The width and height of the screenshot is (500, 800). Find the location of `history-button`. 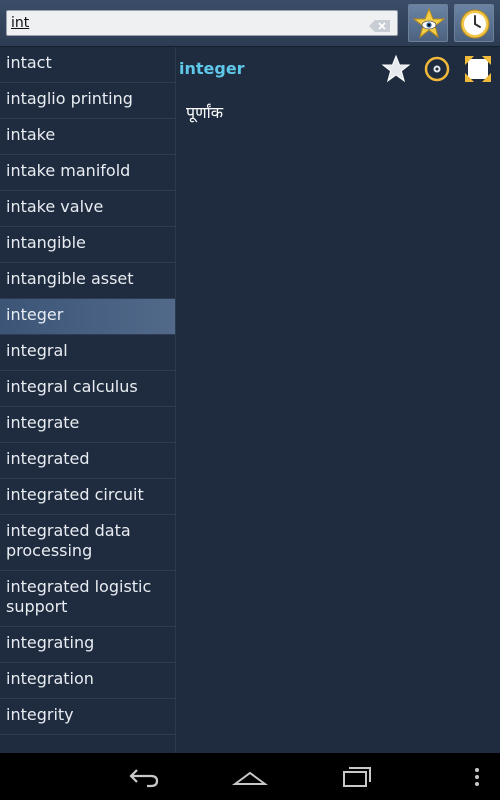

history-button is located at coordinates (474, 23).